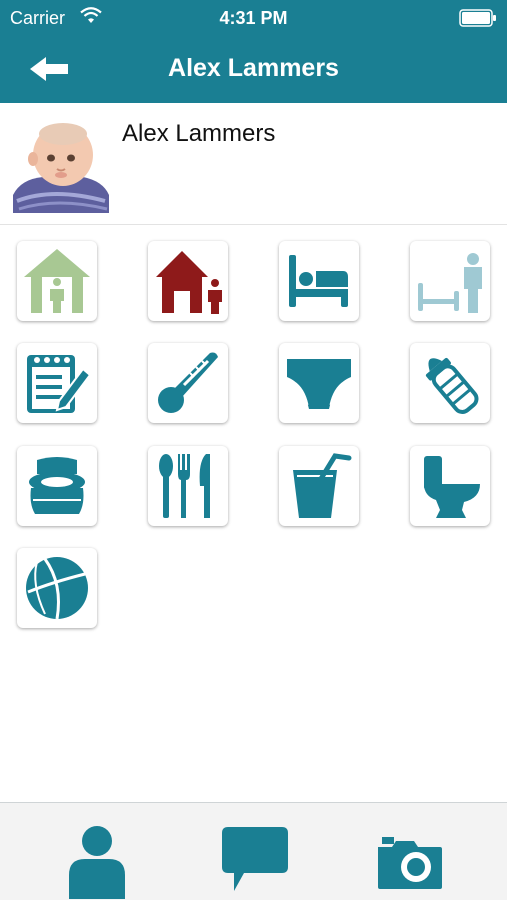 The width and height of the screenshot is (507, 900). I want to click on baby-photo, so click(61, 165).